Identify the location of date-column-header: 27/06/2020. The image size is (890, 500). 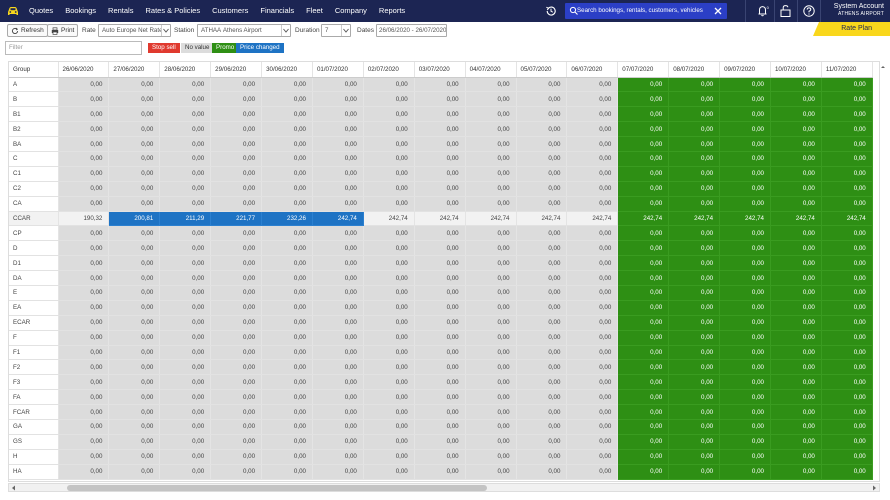
(134, 70).